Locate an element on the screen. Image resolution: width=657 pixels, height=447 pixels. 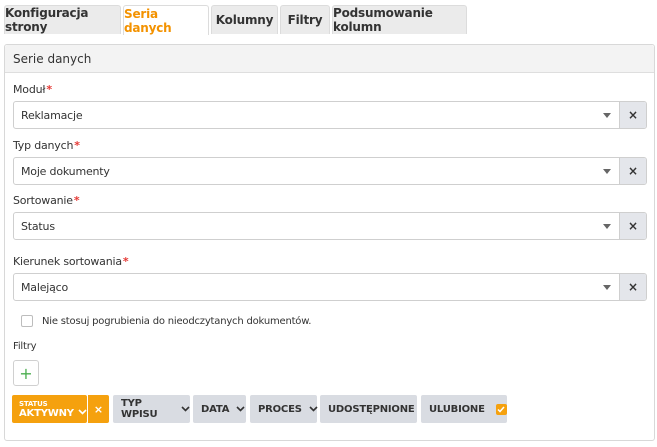
data-type-label-text: Typ danych is located at coordinates (43, 145).